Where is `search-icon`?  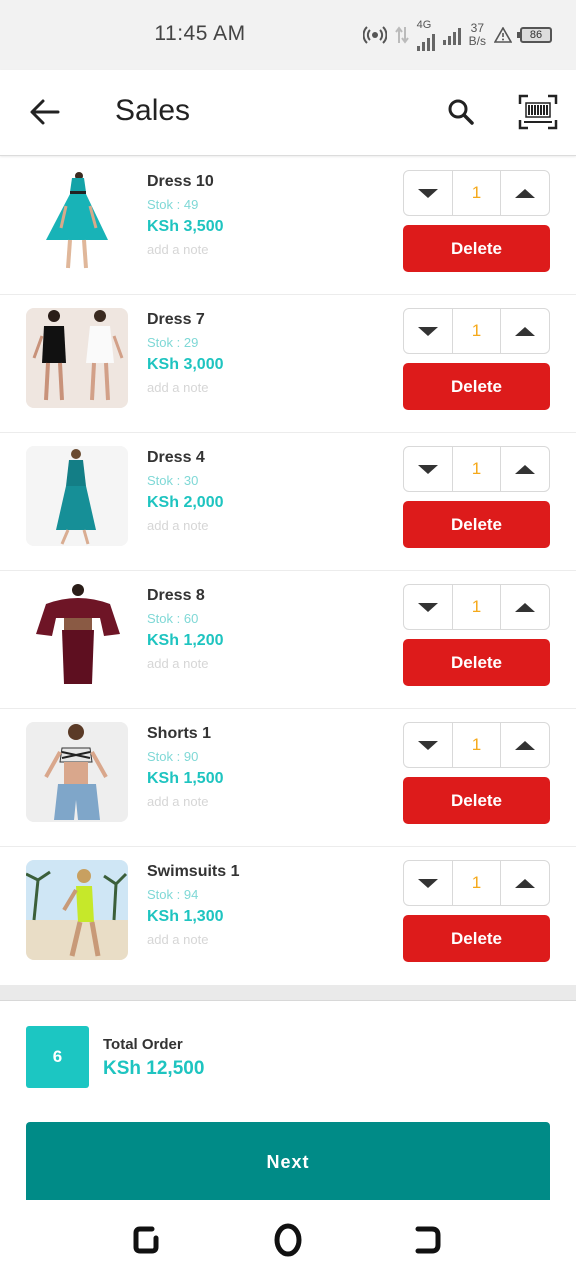
search-icon is located at coordinates (461, 112).